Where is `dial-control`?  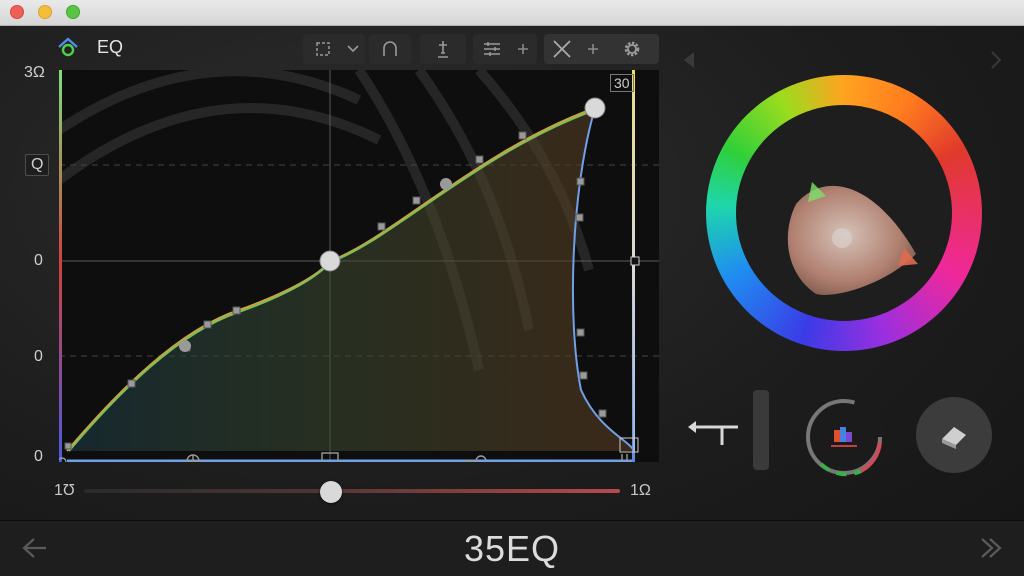
dial-control is located at coordinates (844, 437).